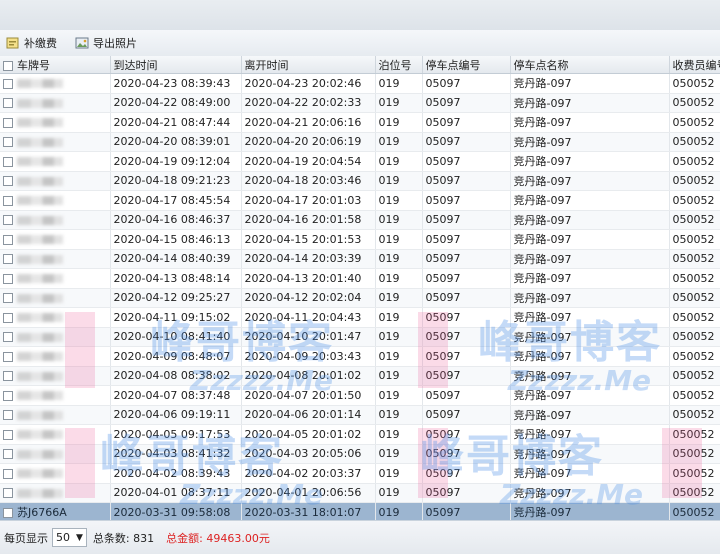 The image size is (720, 554). I want to click on cell-departure: 2020-04-17 20:01:03, so click(308, 200).